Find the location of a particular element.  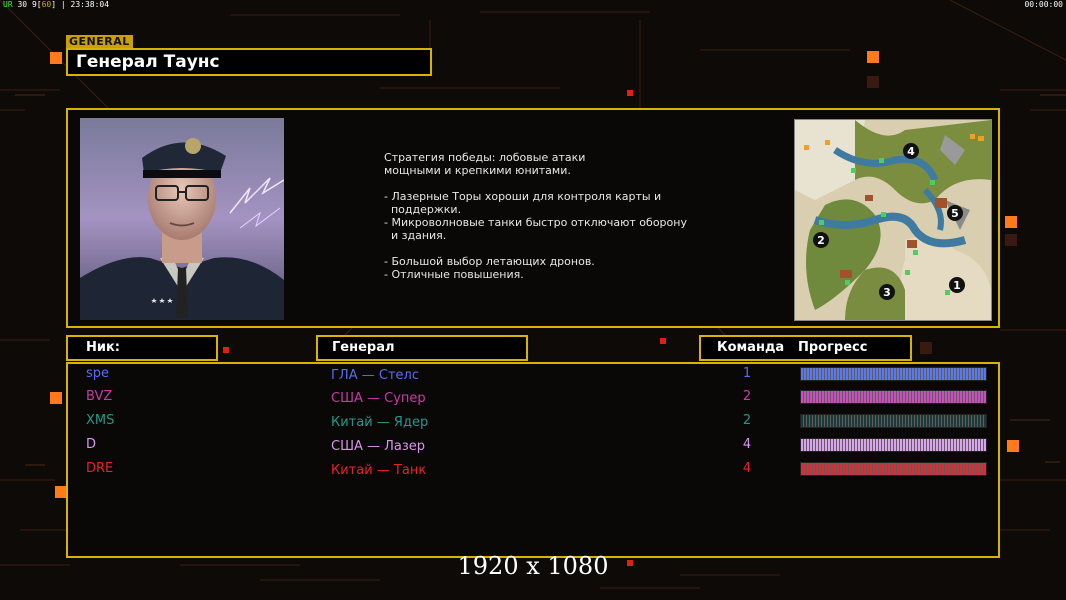

general-name-title: Генерал Таунс is located at coordinates (249, 62).